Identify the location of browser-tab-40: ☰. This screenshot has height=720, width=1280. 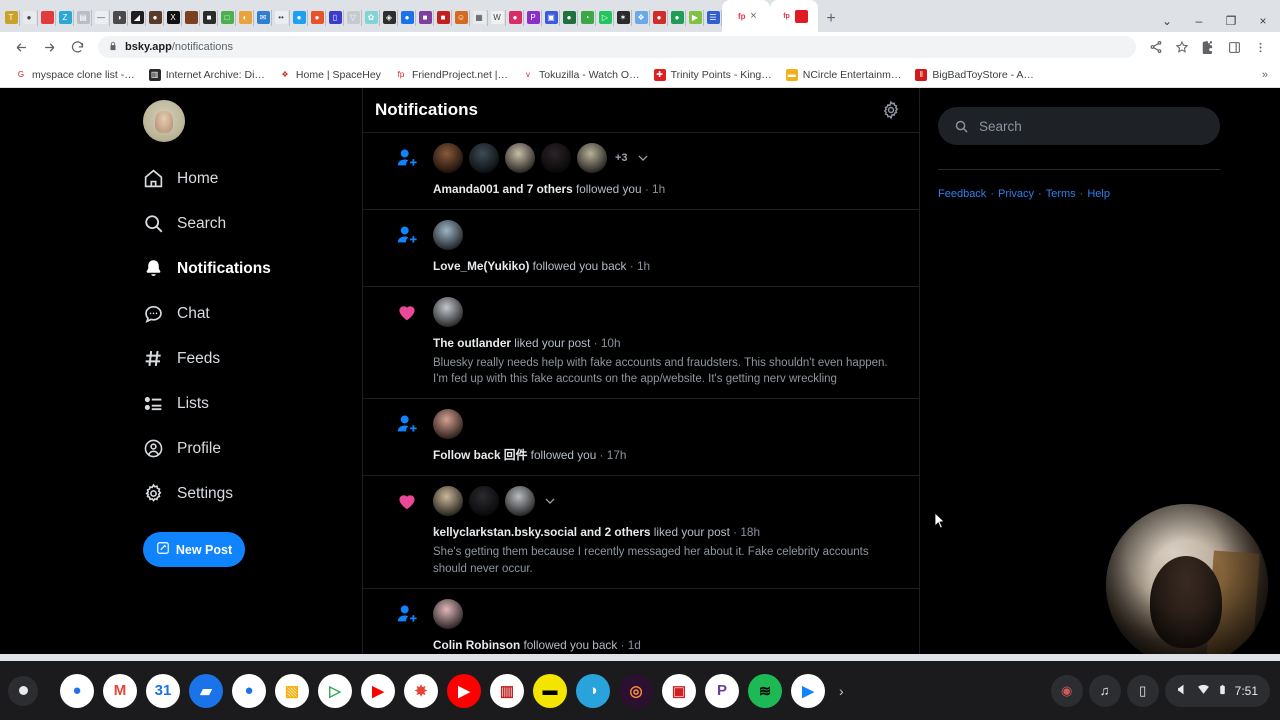
(713, 17).